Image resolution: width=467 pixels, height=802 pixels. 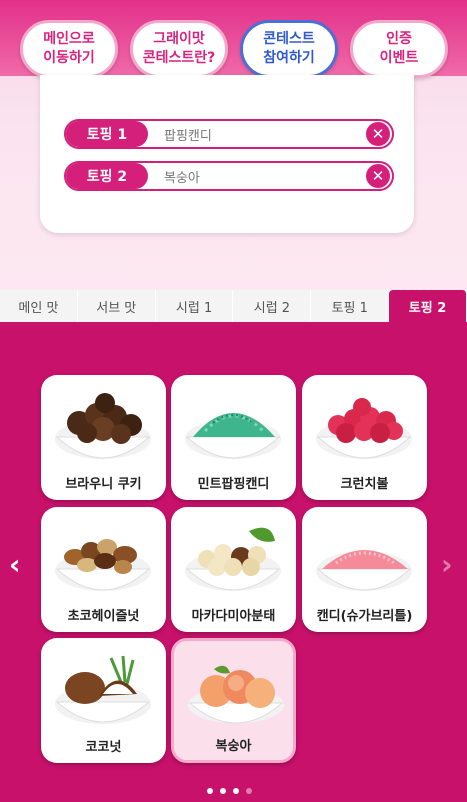 I want to click on topping-item-peach: 복숭아, so click(x=233, y=700).